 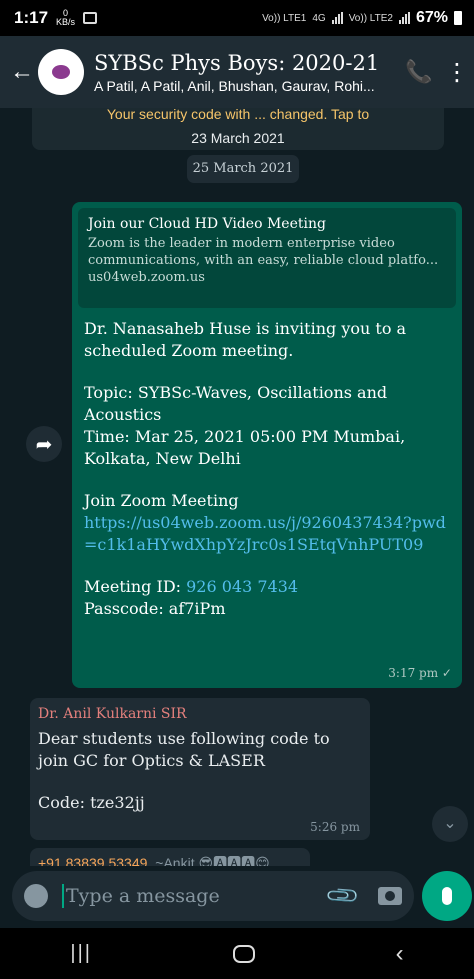 What do you see at coordinates (400, 954) in the screenshot?
I see `nav-back-icon: ‹` at bounding box center [400, 954].